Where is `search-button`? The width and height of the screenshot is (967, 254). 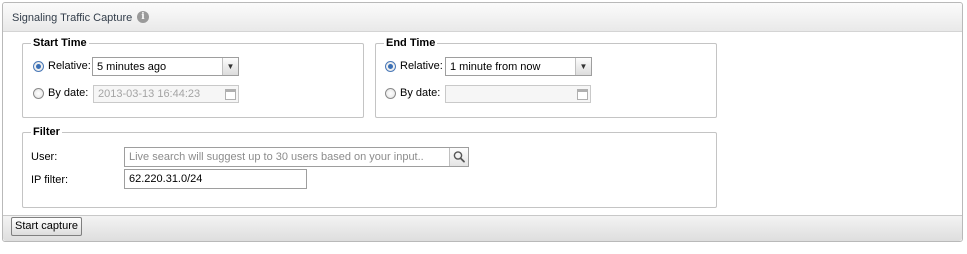
search-button is located at coordinates (458, 157).